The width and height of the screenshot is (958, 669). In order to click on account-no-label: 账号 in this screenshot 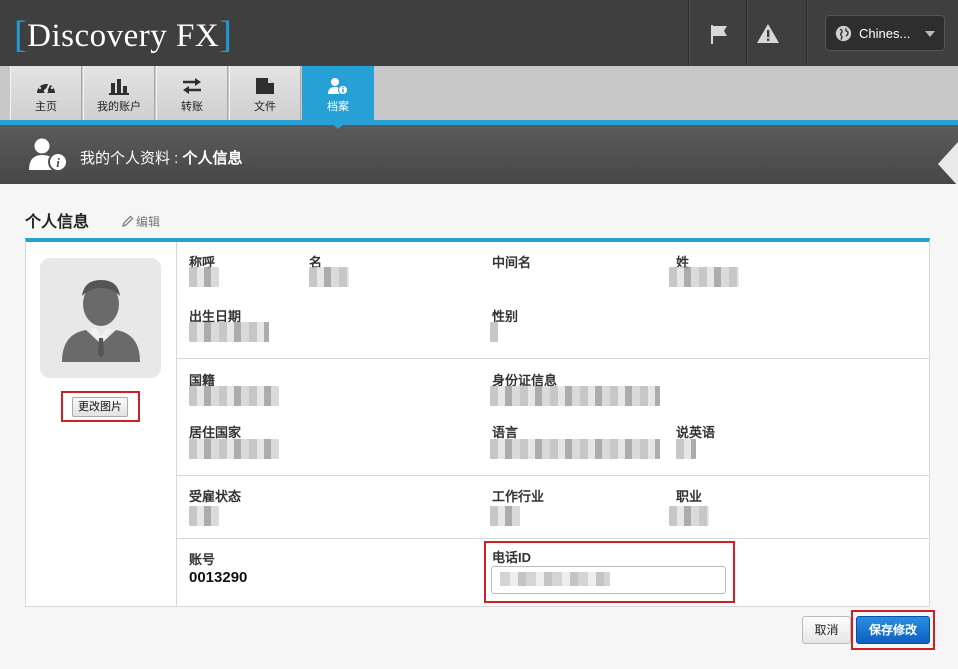, I will do `click(202, 559)`.